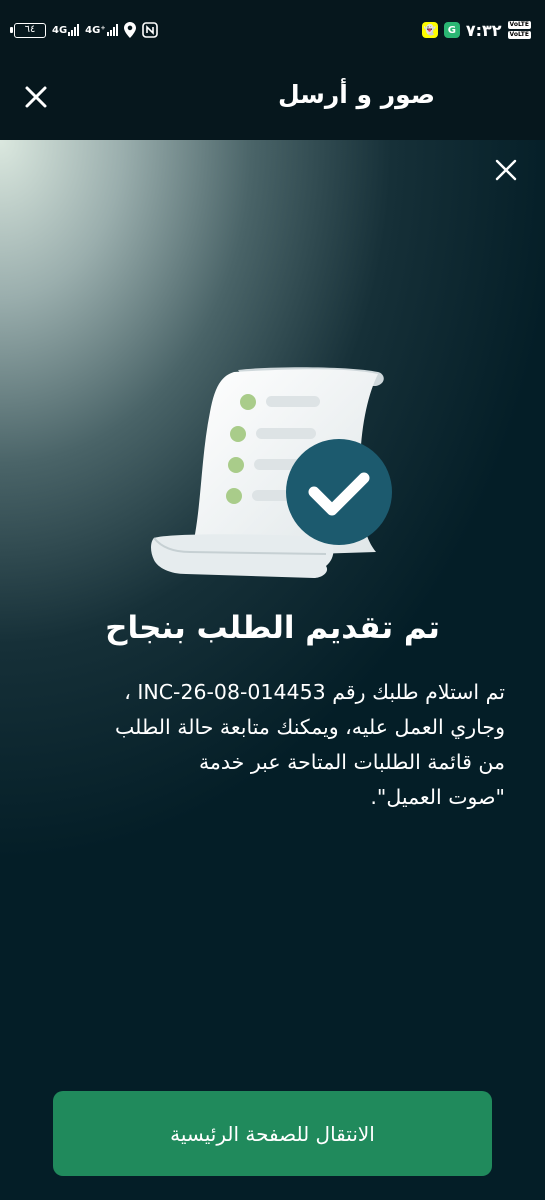 This screenshot has width=545, height=1200. Describe the element at coordinates (95, 30) in the screenshot. I see `network-type-2: 4G⁺` at that location.